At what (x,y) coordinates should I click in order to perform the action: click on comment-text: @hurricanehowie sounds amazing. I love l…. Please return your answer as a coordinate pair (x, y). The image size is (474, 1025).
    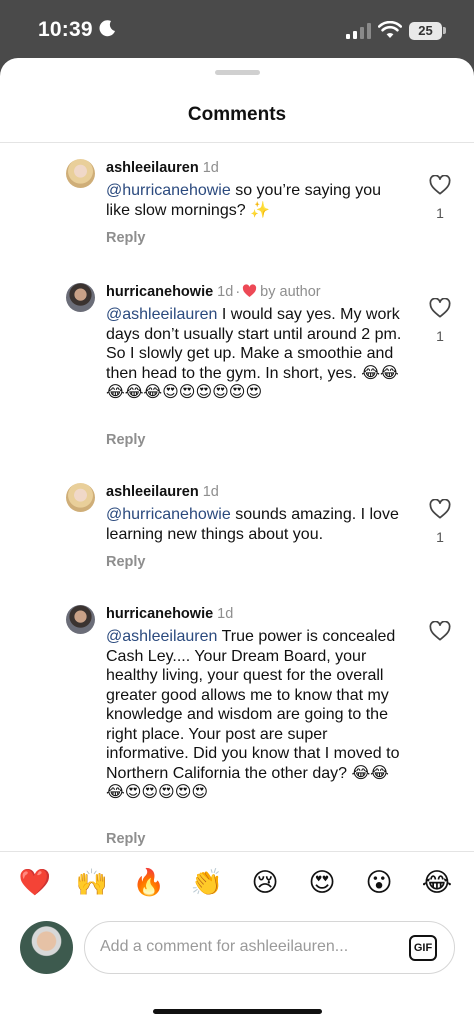
    Looking at the image, I should click on (256, 524).